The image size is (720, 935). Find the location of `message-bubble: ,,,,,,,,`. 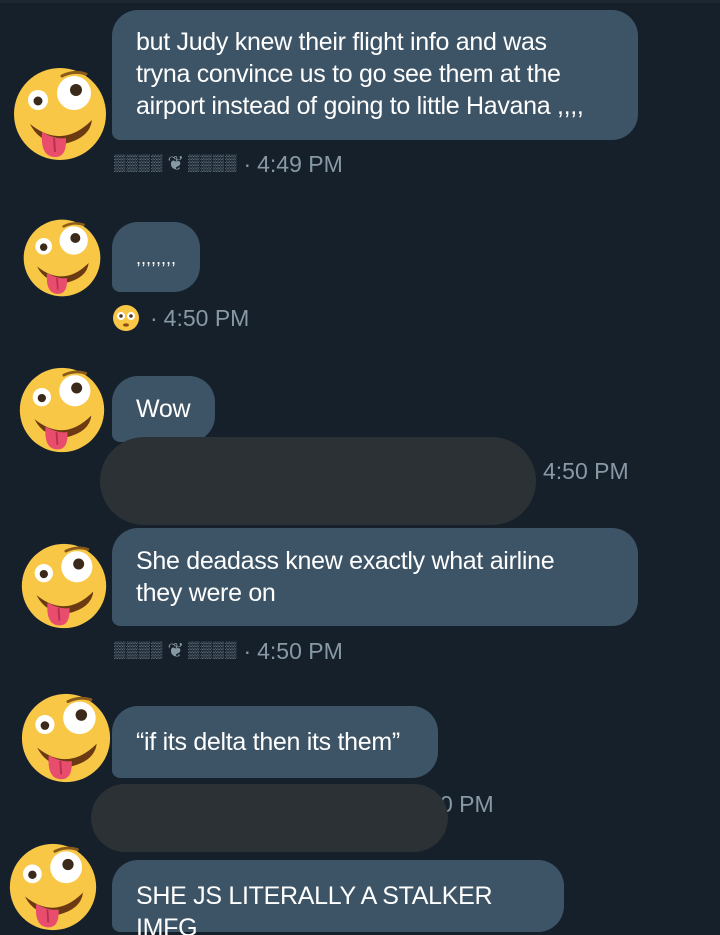

message-bubble: ,,,,,,,, is located at coordinates (156, 257).